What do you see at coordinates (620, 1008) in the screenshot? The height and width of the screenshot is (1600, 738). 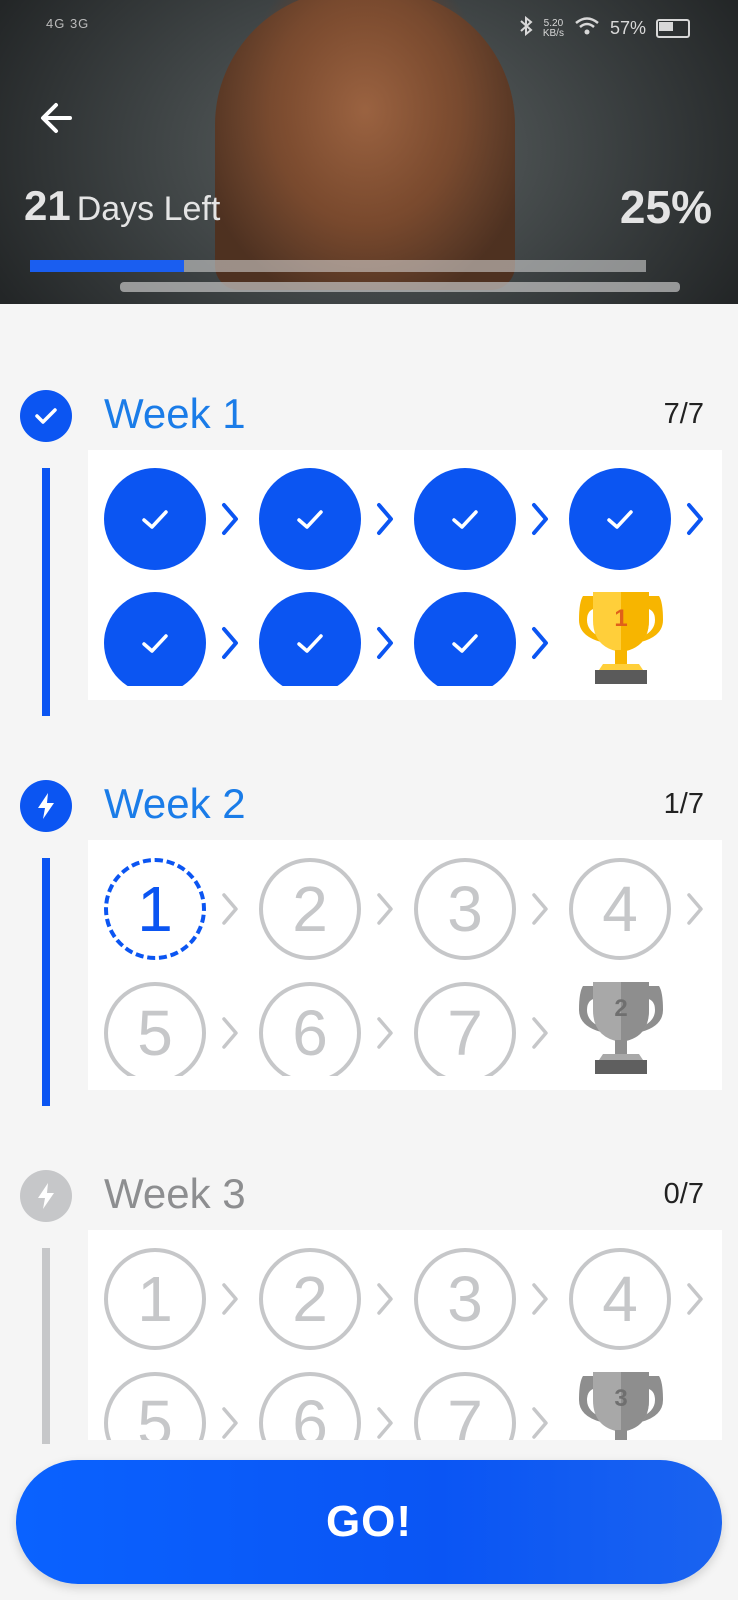 I see `trophy-number: 2` at bounding box center [620, 1008].